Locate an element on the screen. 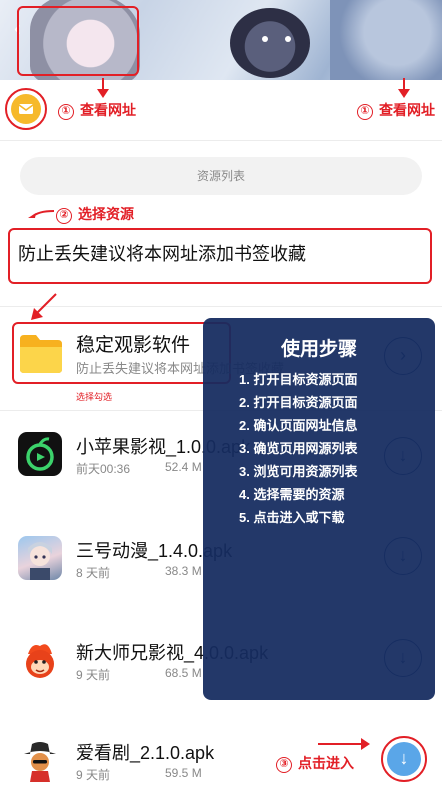 This screenshot has width=442, height=786. guide-step: 2. 打开目标资源页面 is located at coordinates (298, 402).